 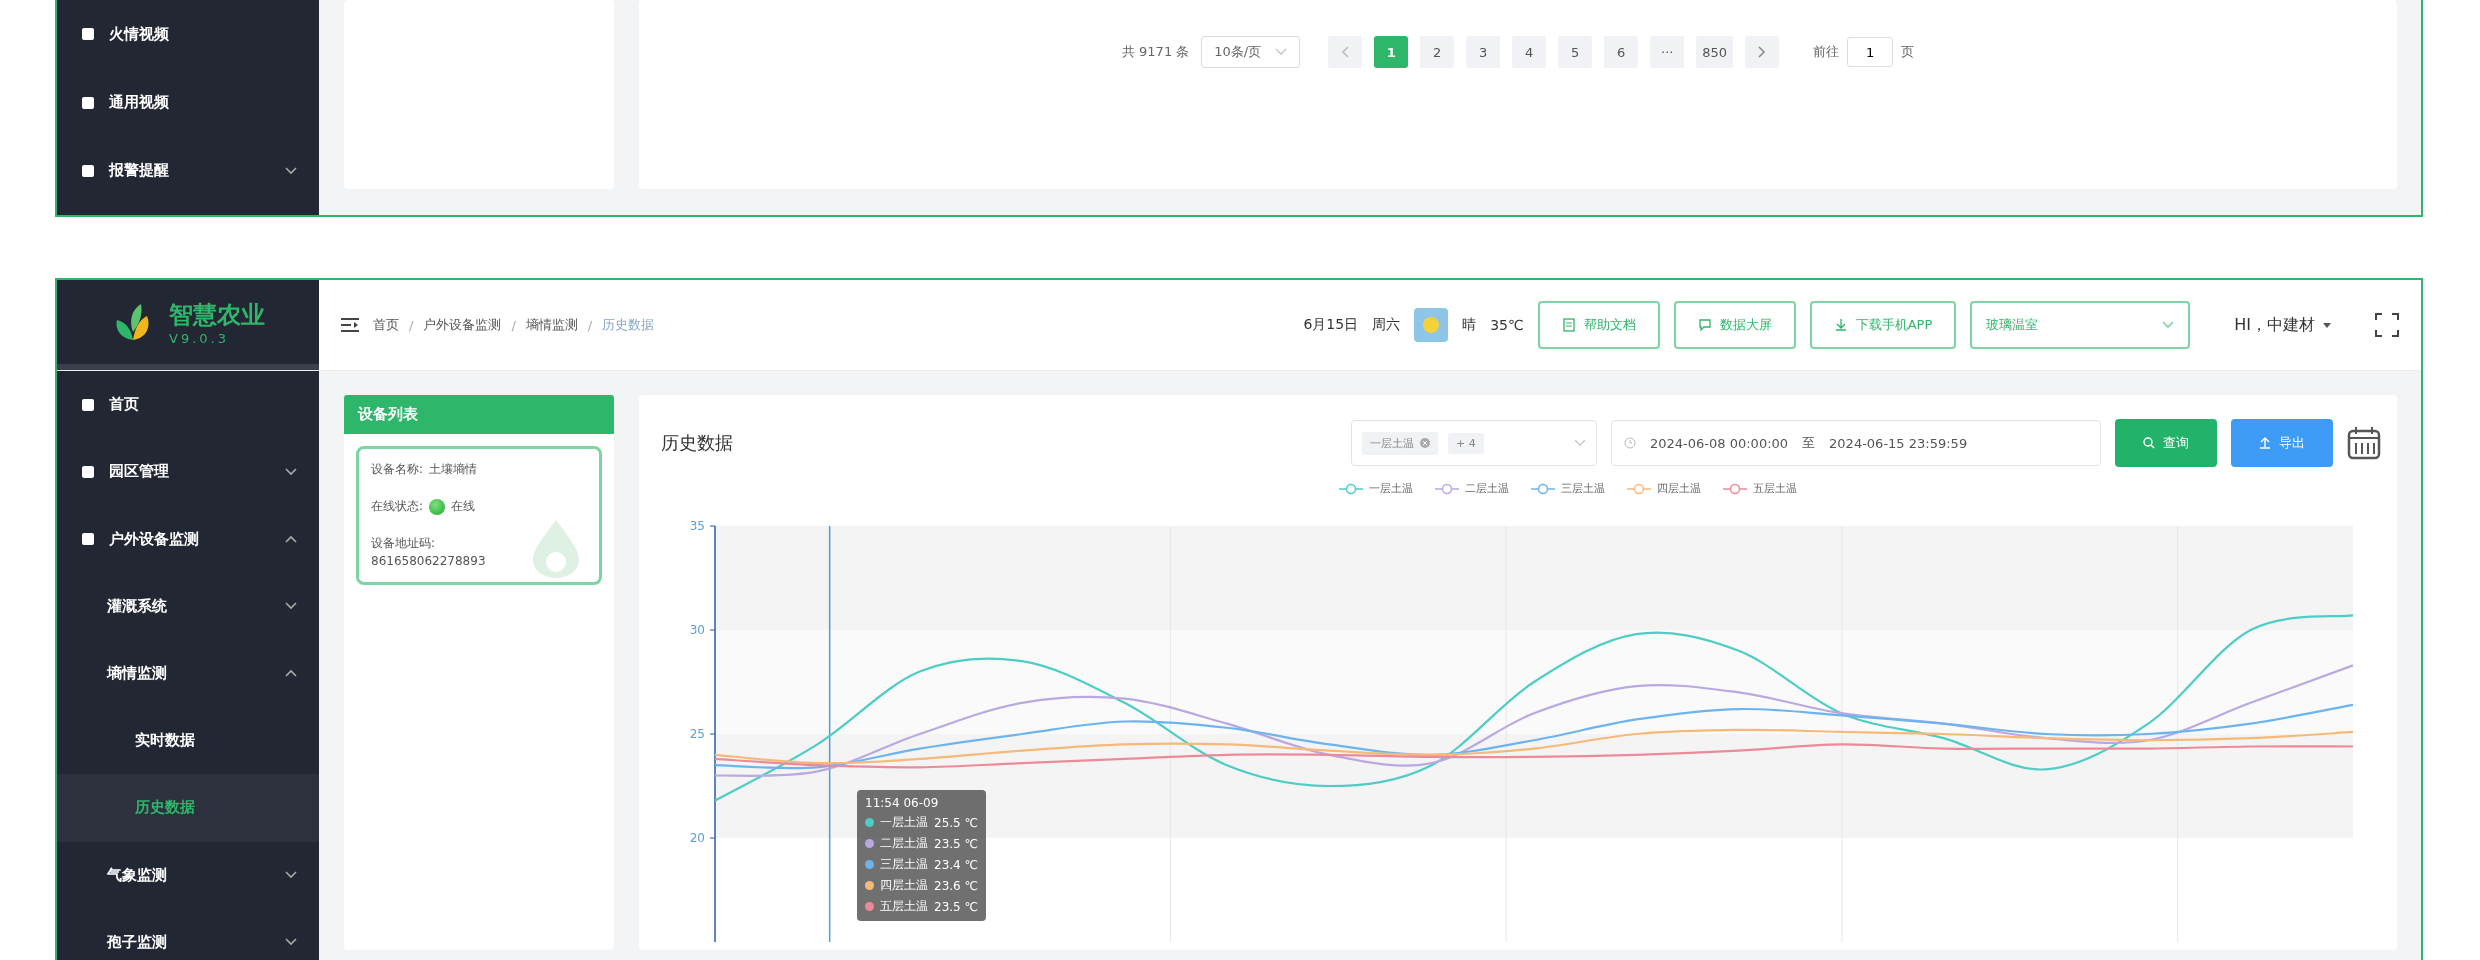 What do you see at coordinates (397, 469) in the screenshot?
I see `field-label: 设备名称:` at bounding box center [397, 469].